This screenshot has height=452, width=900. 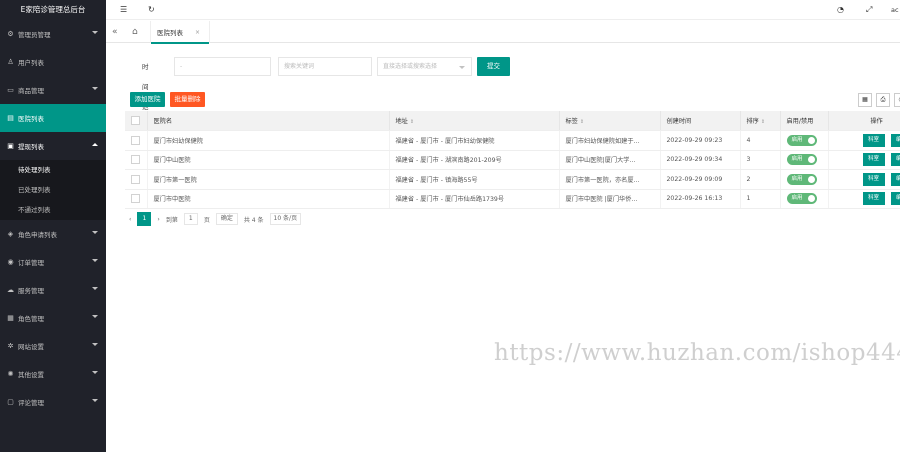 What do you see at coordinates (190, 219) in the screenshot?
I see `goto-page-input: 1` at bounding box center [190, 219].